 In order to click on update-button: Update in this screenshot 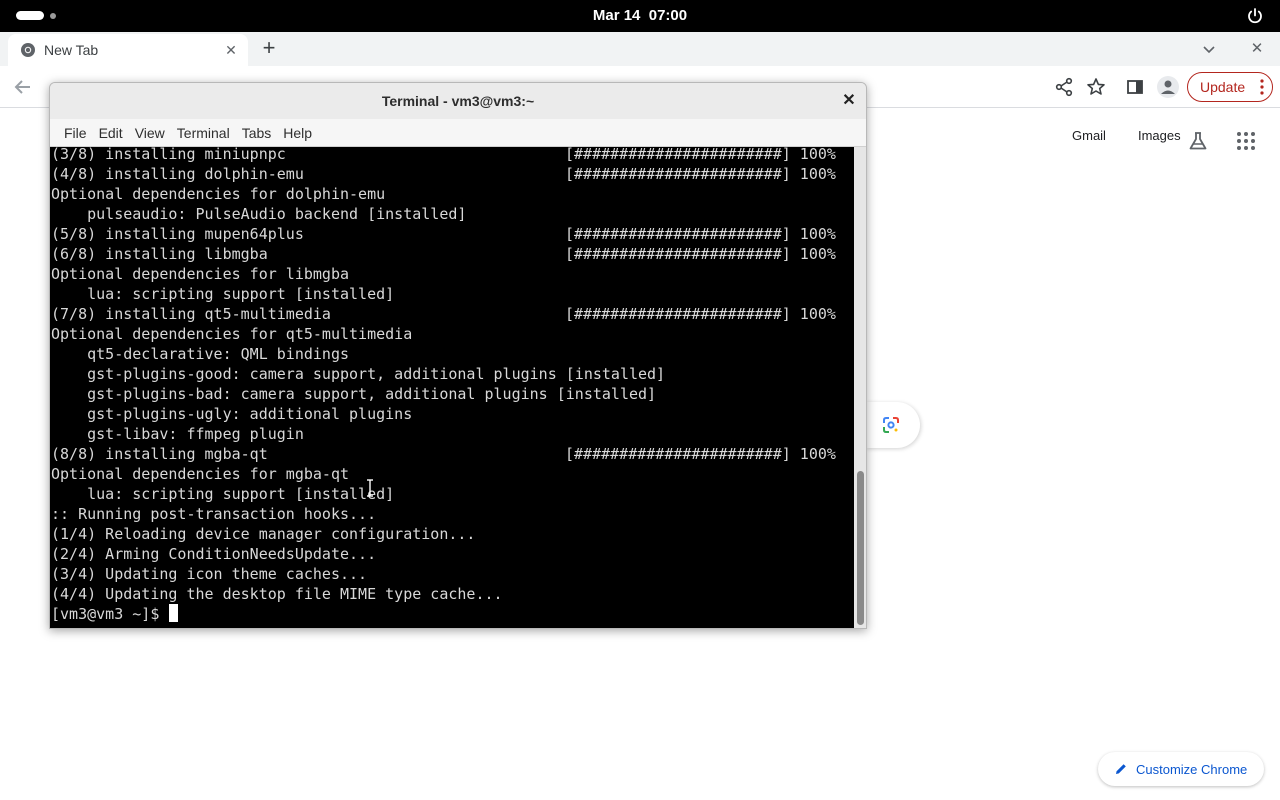, I will do `click(1230, 87)`.